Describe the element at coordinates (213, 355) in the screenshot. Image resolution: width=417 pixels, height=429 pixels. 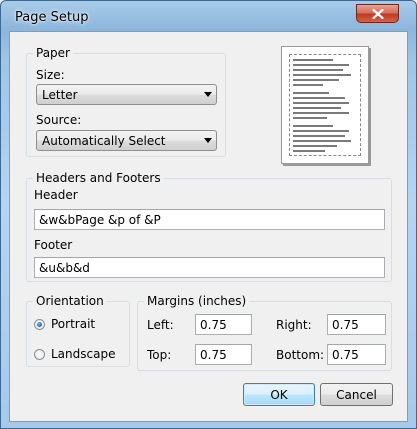
I see `top-margin-value: 0.75` at that location.